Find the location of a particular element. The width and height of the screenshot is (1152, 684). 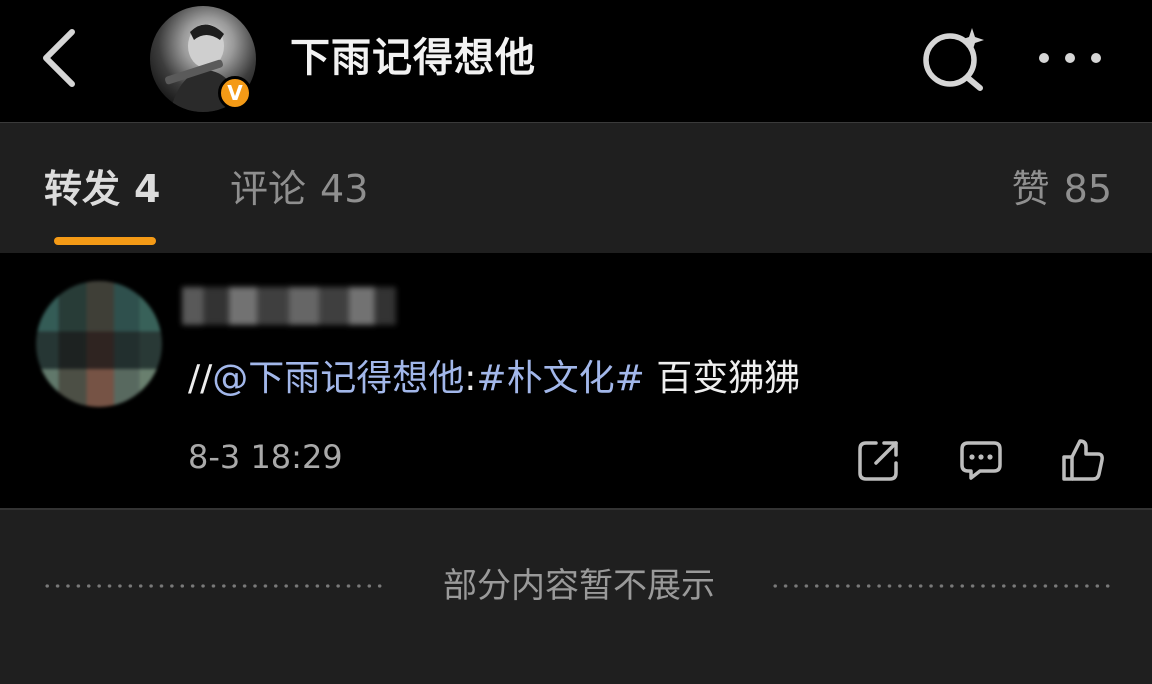

more-dots-icon is located at coordinates (1070, 58).